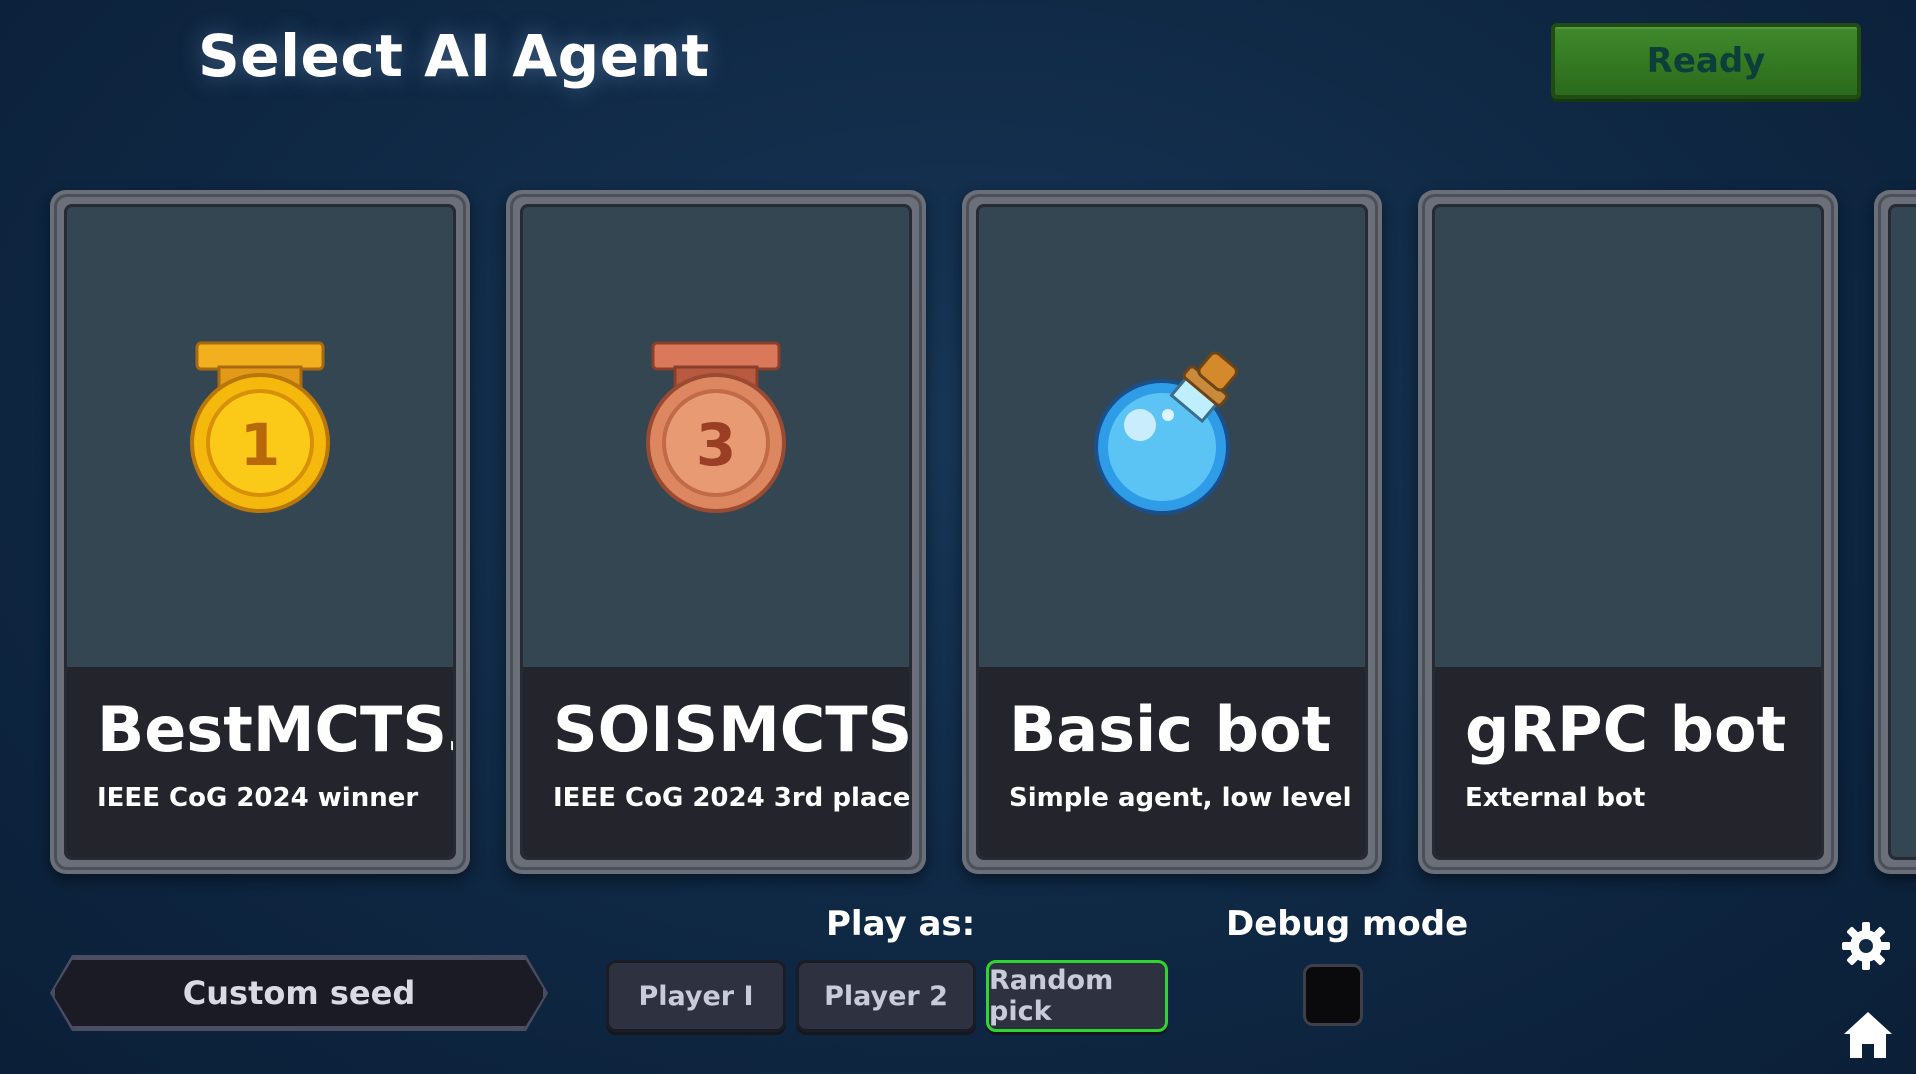  What do you see at coordinates (732, 729) in the screenshot?
I see `agent-name: SOISMCTS` at bounding box center [732, 729].